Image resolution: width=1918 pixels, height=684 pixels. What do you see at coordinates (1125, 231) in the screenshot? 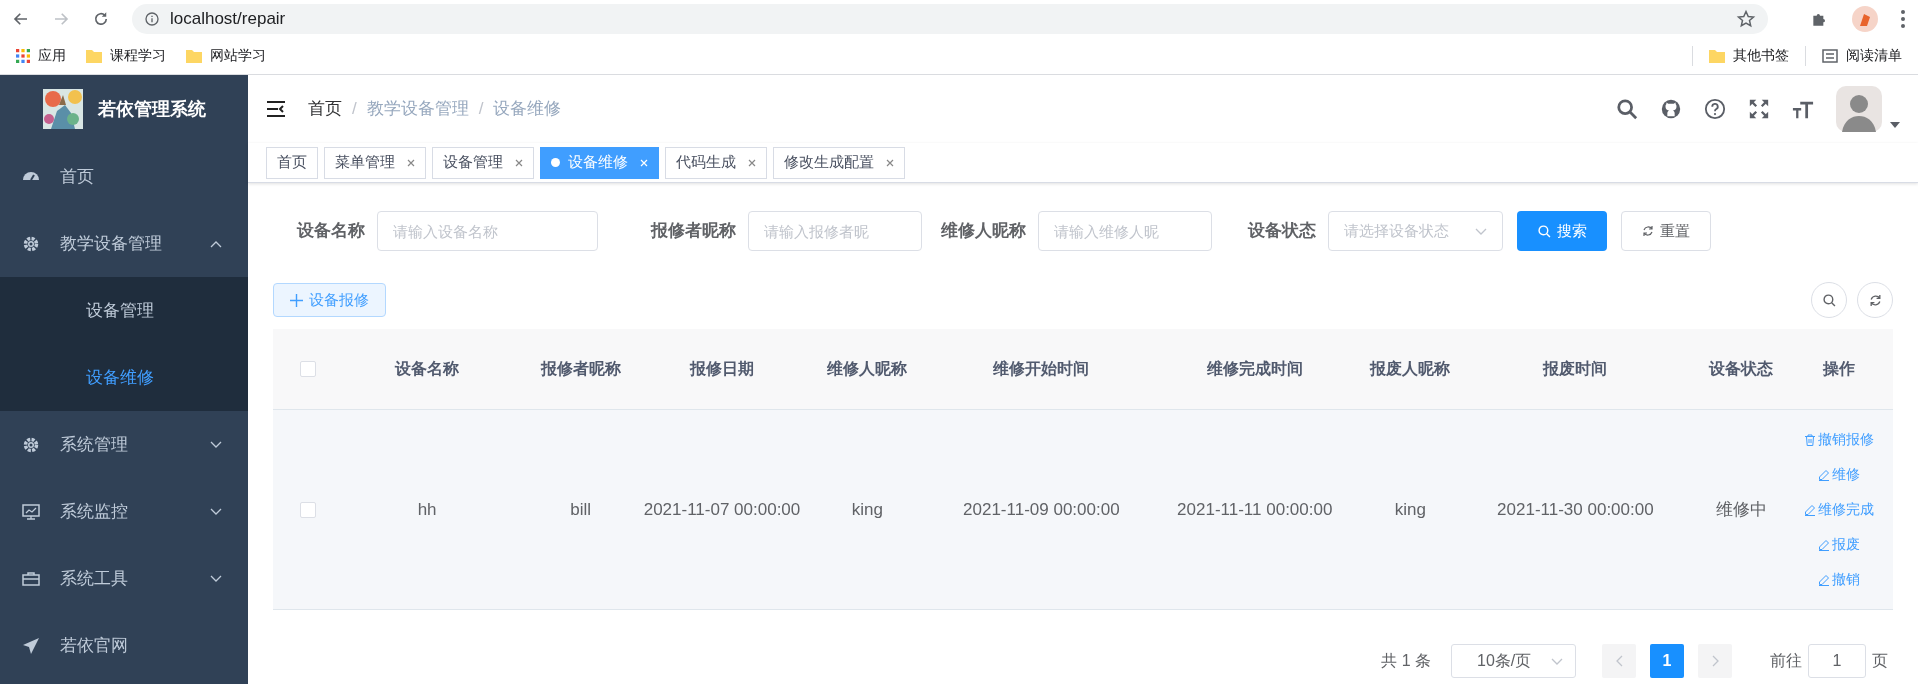
I see `input-field: 请输入维修人昵` at bounding box center [1125, 231].